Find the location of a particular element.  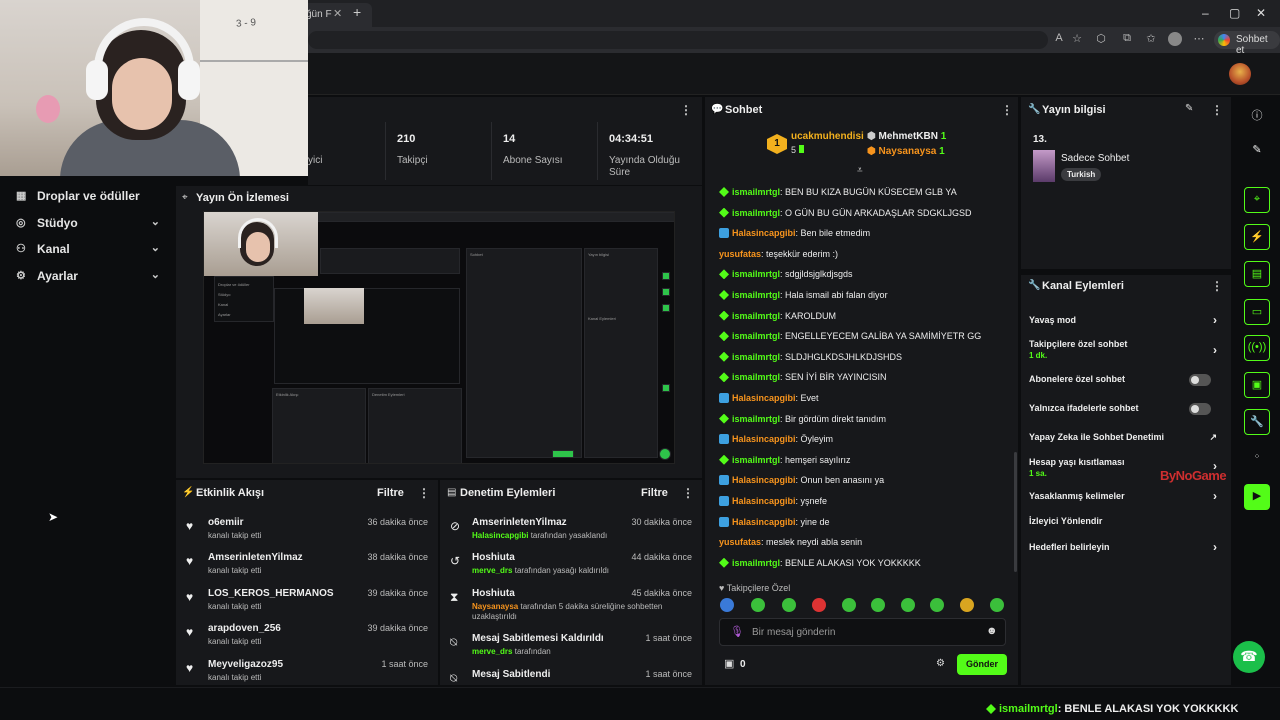

read-aloud-icon: A is located at coordinates (1059, 39).